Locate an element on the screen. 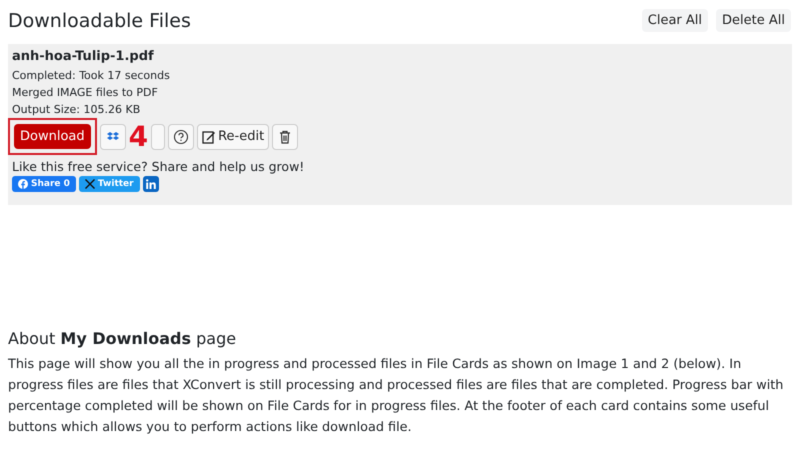 This screenshot has width=800, height=463. edit-icon is located at coordinates (209, 137).